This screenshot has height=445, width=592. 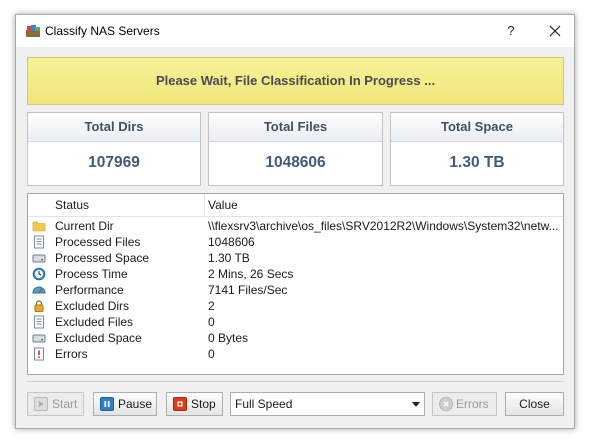 I want to click on start-button: Start, so click(x=55, y=404).